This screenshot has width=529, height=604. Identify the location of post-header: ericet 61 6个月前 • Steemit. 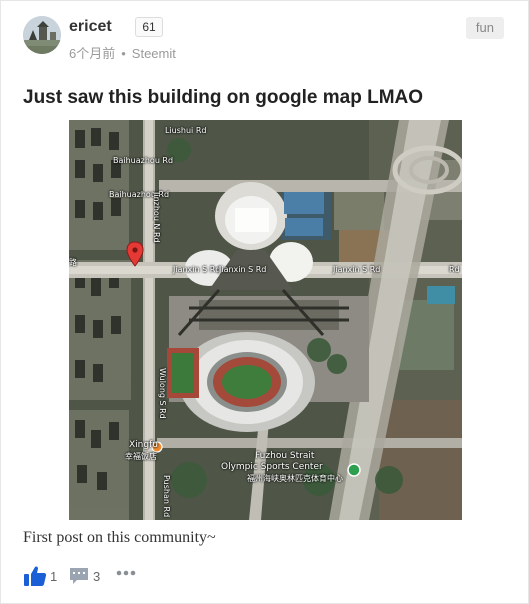
(263, 38).